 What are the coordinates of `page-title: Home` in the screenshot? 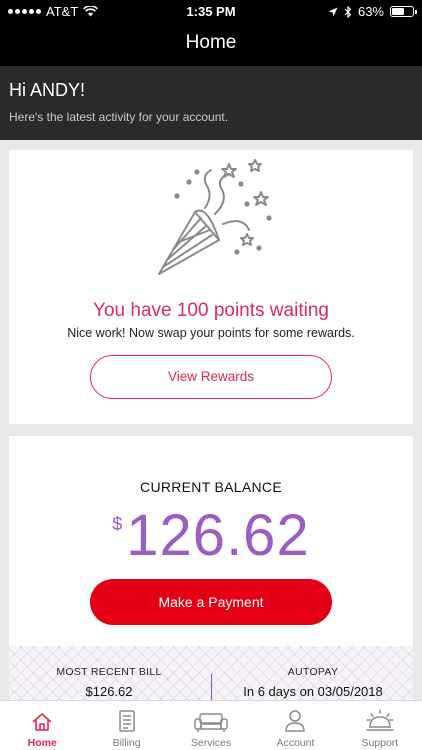 It's located at (211, 42).